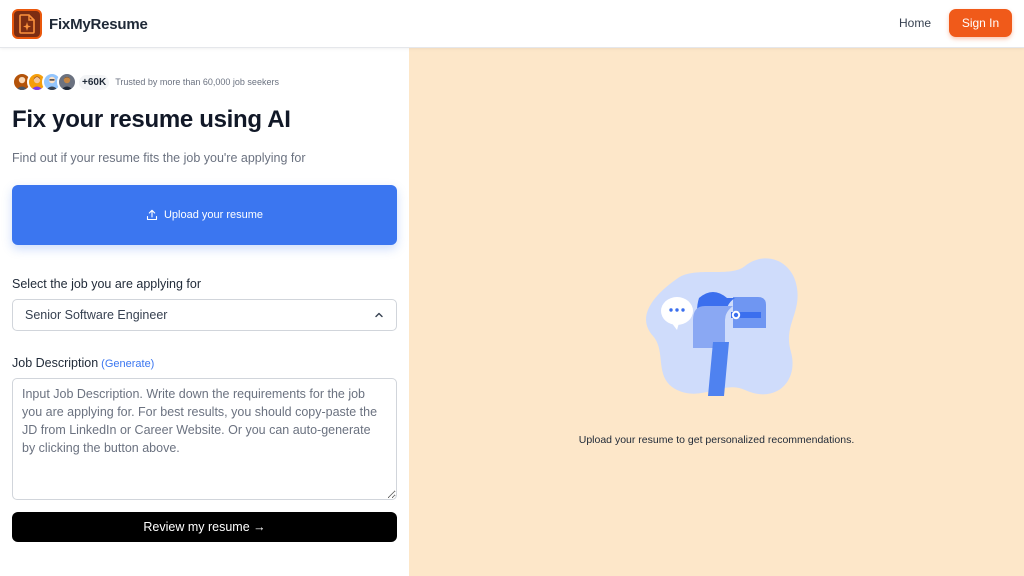  What do you see at coordinates (204, 439) in the screenshot?
I see `job-description-textarea` at bounding box center [204, 439].